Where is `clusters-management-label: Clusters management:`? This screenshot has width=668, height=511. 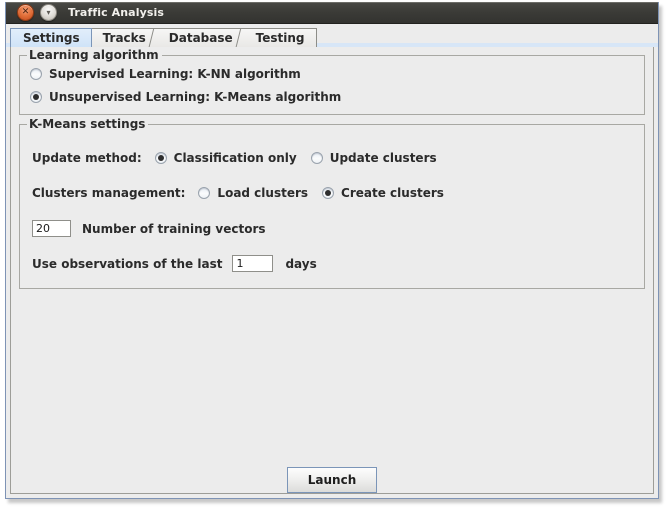 clusters-management-label: Clusters management: is located at coordinates (109, 193).